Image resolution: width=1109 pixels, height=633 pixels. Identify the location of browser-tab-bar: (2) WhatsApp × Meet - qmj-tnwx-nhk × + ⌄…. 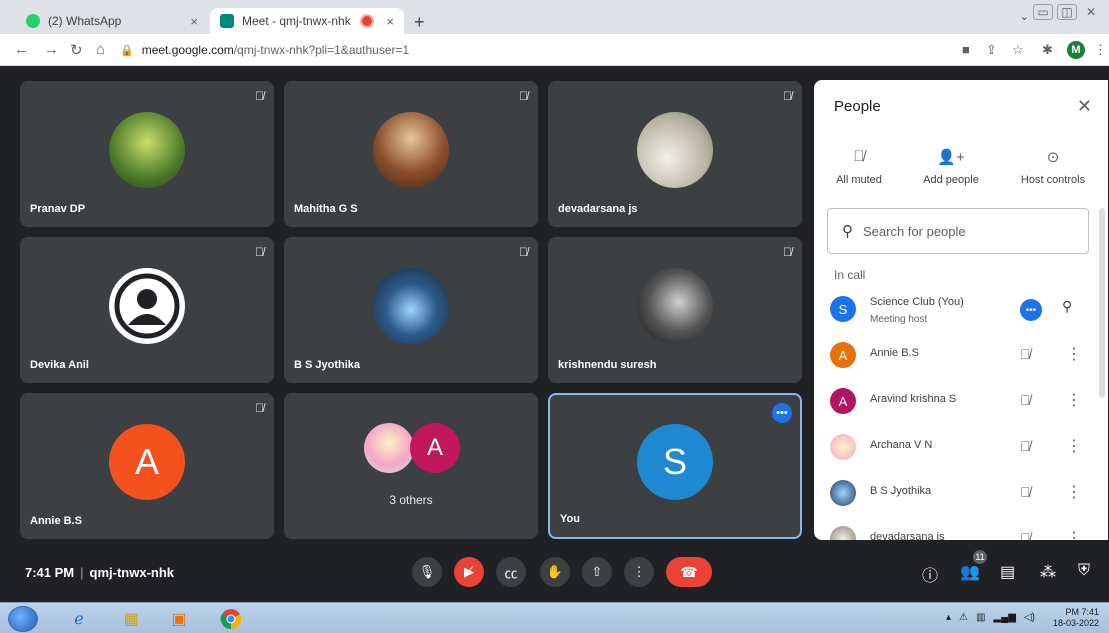
(554, 17).